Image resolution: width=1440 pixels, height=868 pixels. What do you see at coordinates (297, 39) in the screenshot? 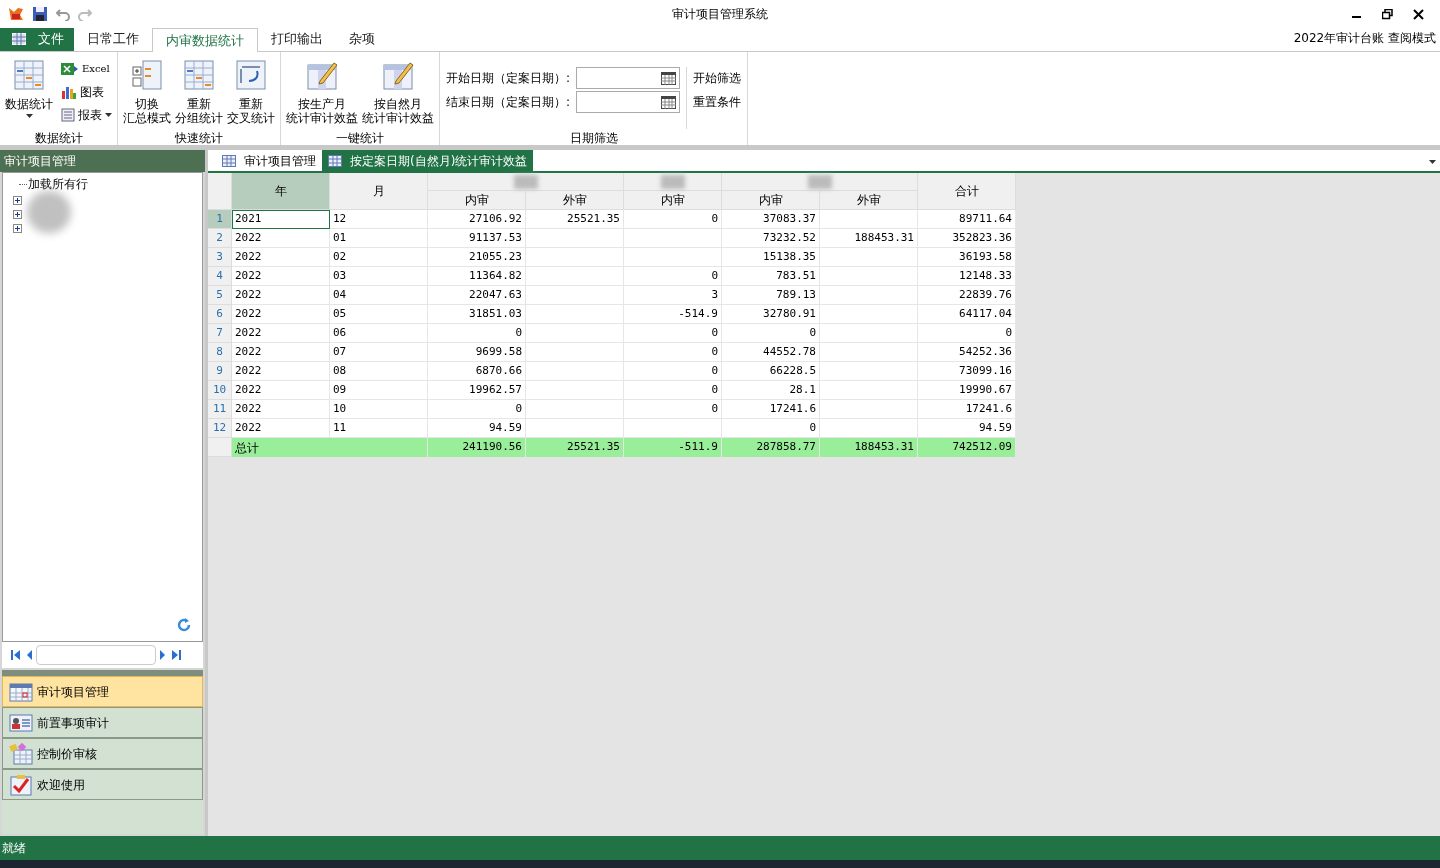
I see `ribbon-tab: 打印输出` at bounding box center [297, 39].